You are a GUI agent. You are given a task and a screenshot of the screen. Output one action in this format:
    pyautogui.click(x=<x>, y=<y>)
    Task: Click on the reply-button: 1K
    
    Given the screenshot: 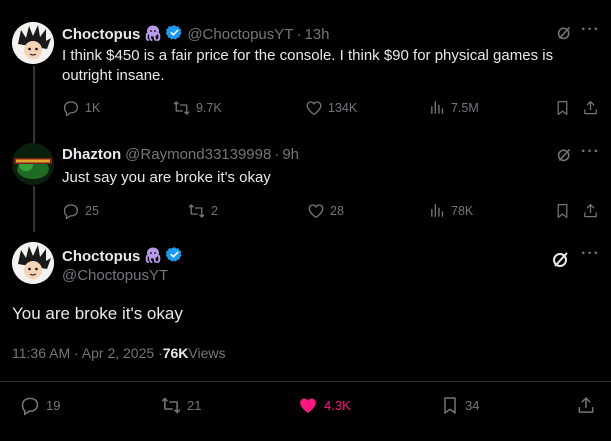 What is the action you would take?
    pyautogui.click(x=81, y=108)
    